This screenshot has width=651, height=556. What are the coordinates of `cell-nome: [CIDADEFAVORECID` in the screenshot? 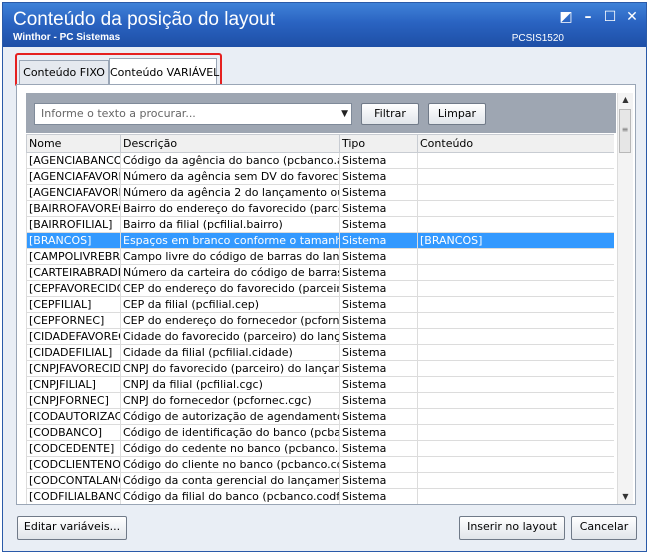 It's located at (73, 336).